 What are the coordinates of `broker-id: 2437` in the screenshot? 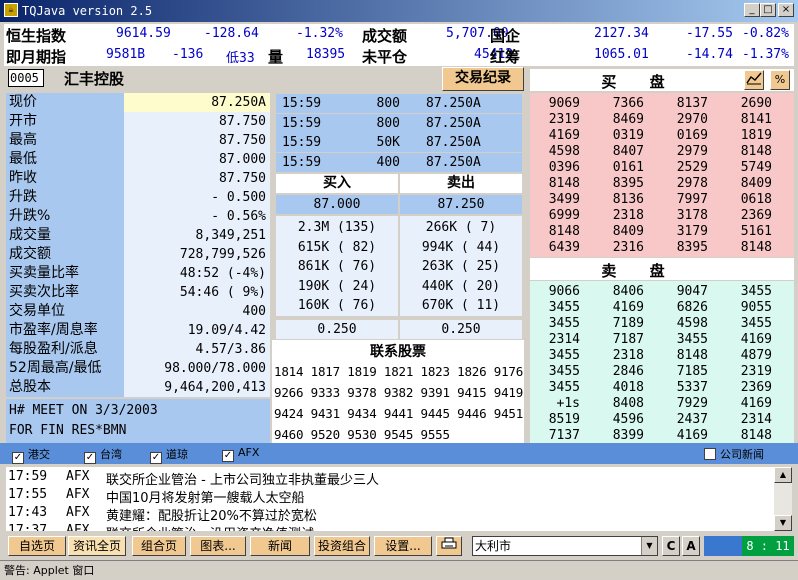 It's located at (683, 420).